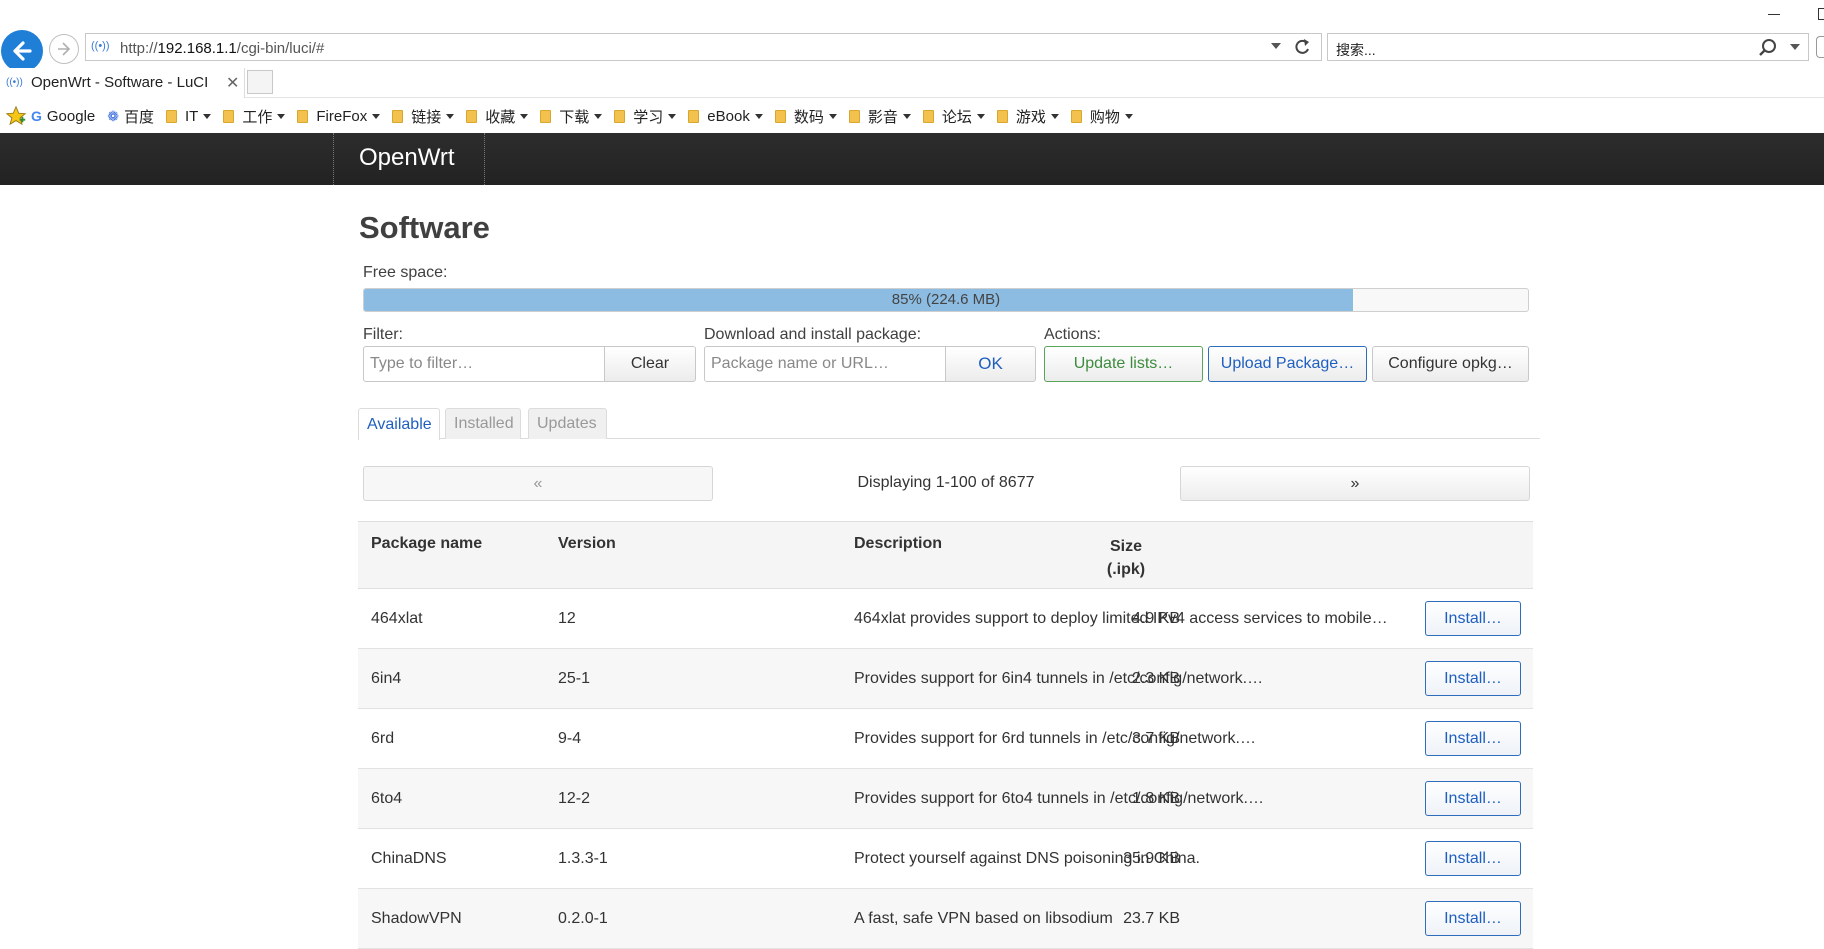 The height and width of the screenshot is (949, 1824). I want to click on favorite-label: 百度, so click(139, 117).